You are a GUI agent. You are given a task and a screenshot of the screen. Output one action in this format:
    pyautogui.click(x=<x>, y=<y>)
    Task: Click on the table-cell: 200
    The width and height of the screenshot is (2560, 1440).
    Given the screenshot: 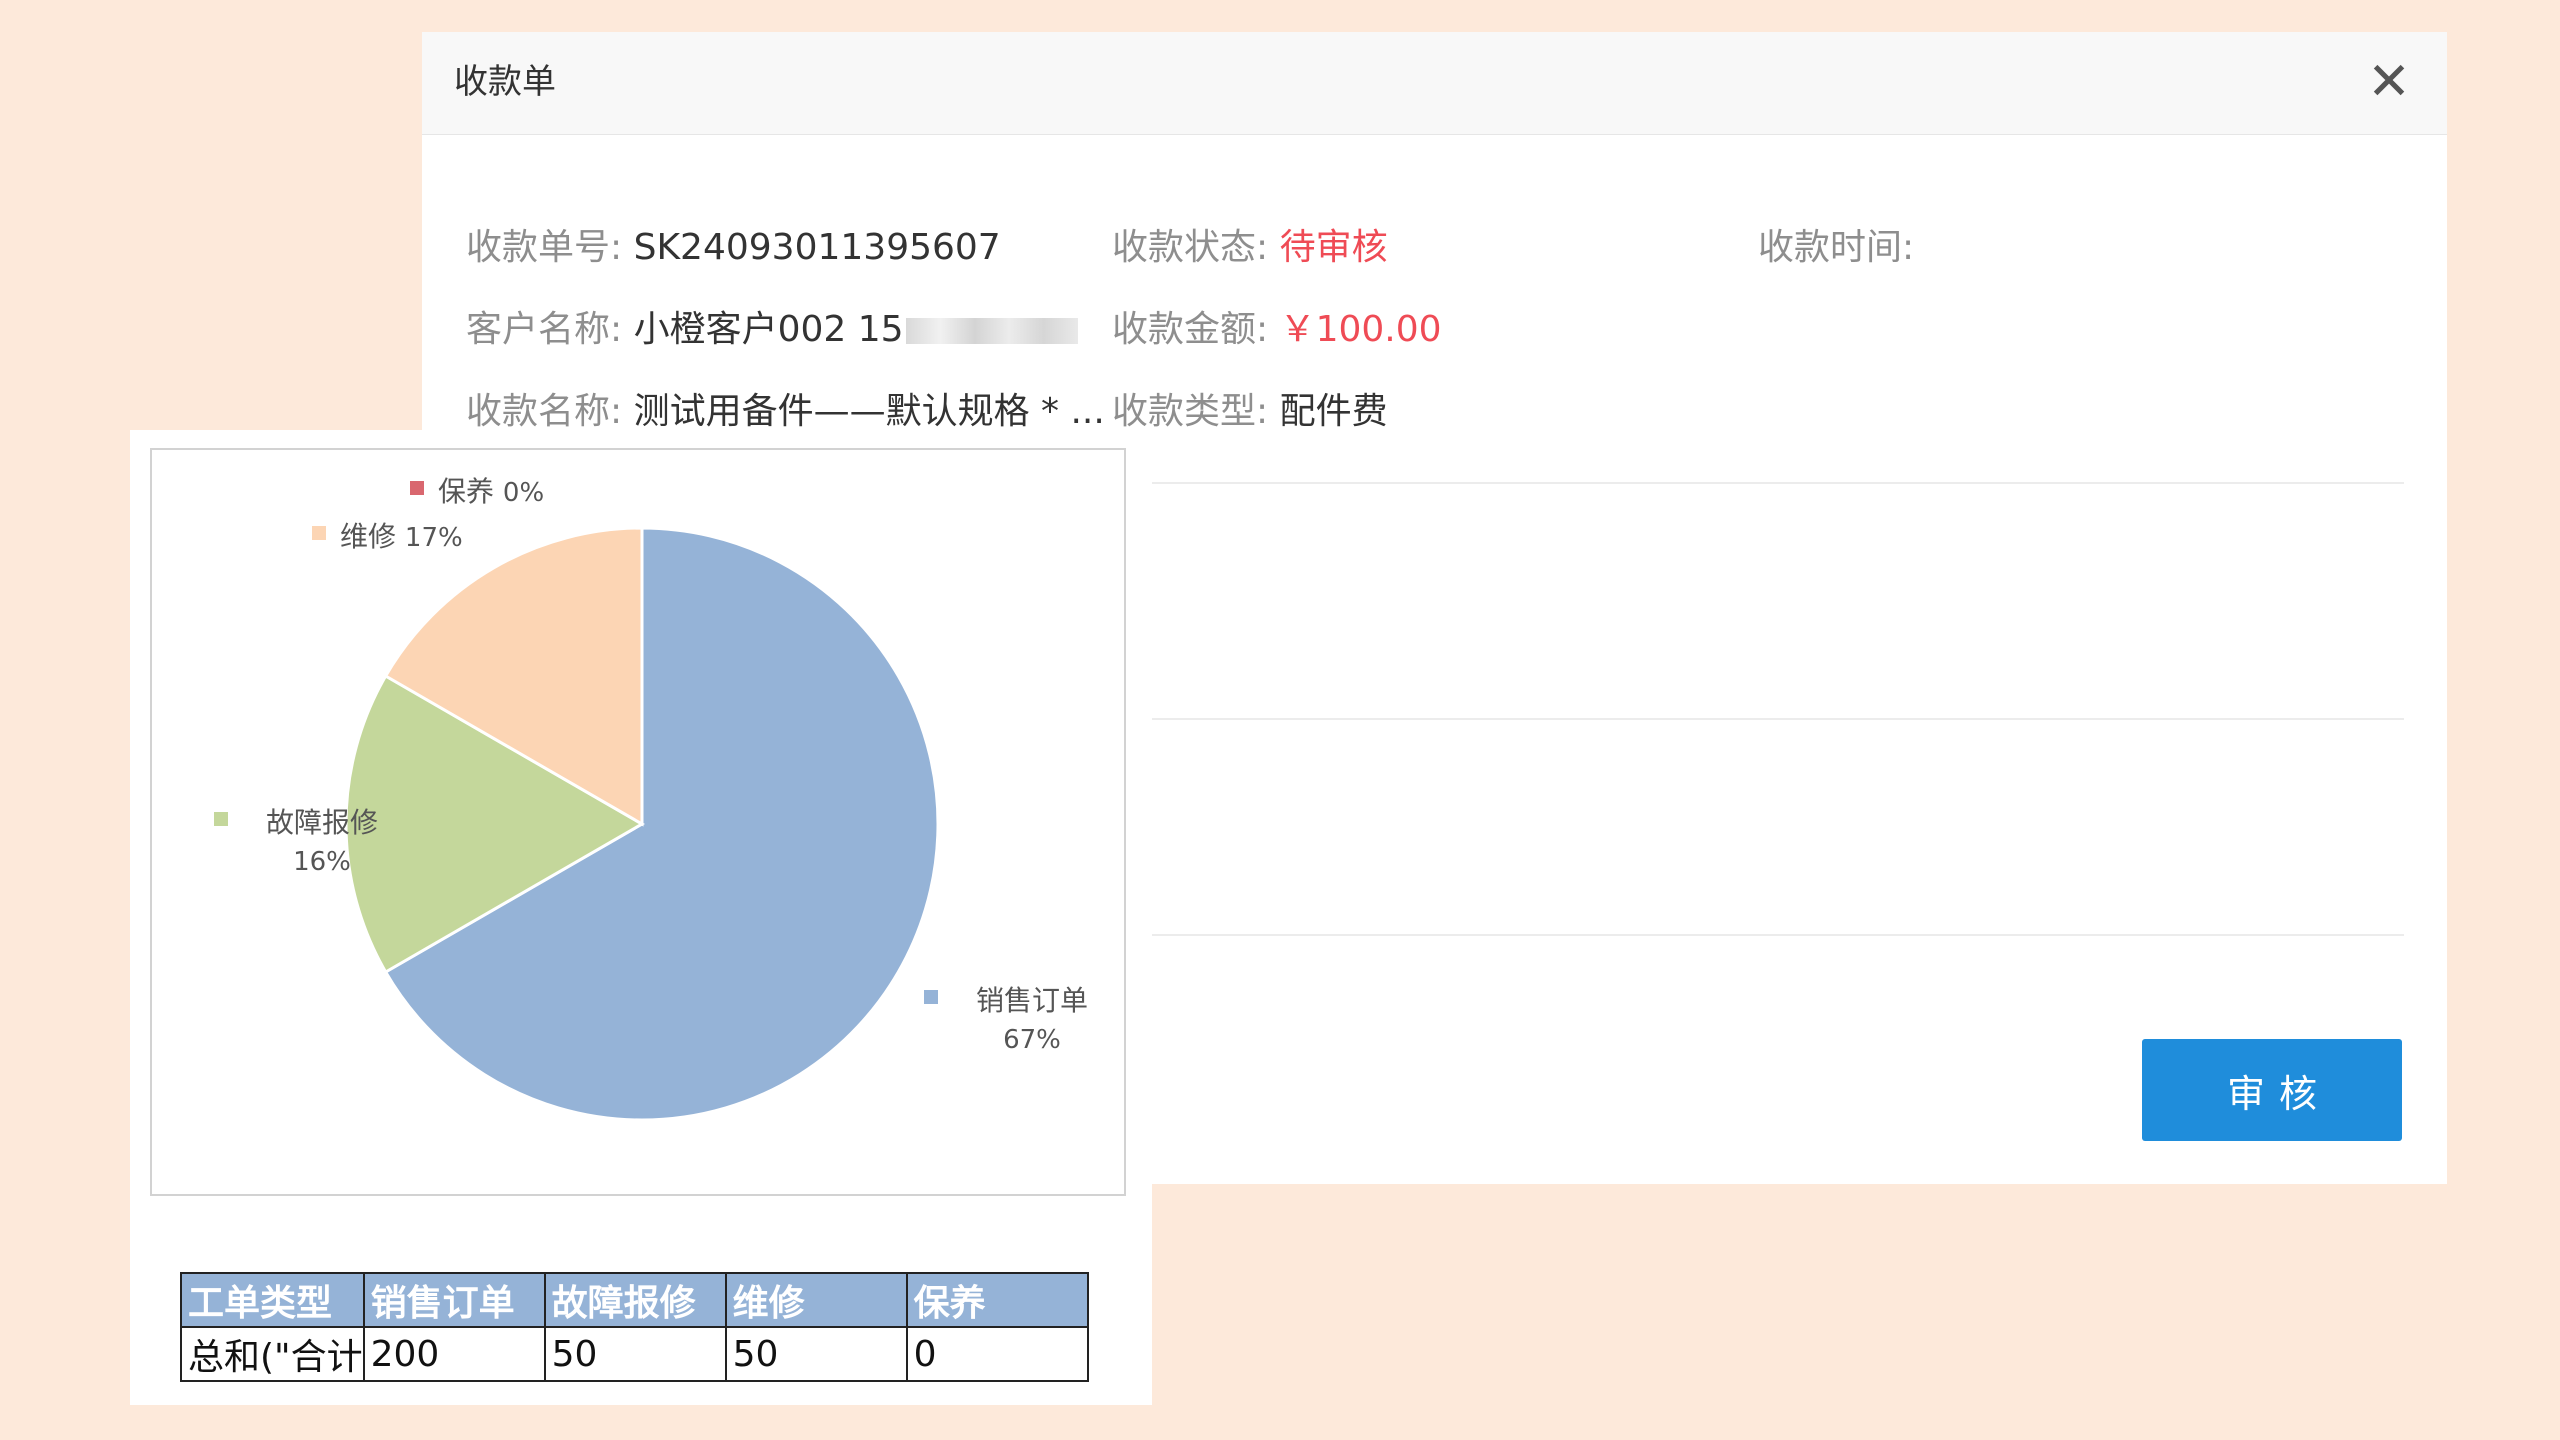 What is the action you would take?
    pyautogui.click(x=454, y=1354)
    